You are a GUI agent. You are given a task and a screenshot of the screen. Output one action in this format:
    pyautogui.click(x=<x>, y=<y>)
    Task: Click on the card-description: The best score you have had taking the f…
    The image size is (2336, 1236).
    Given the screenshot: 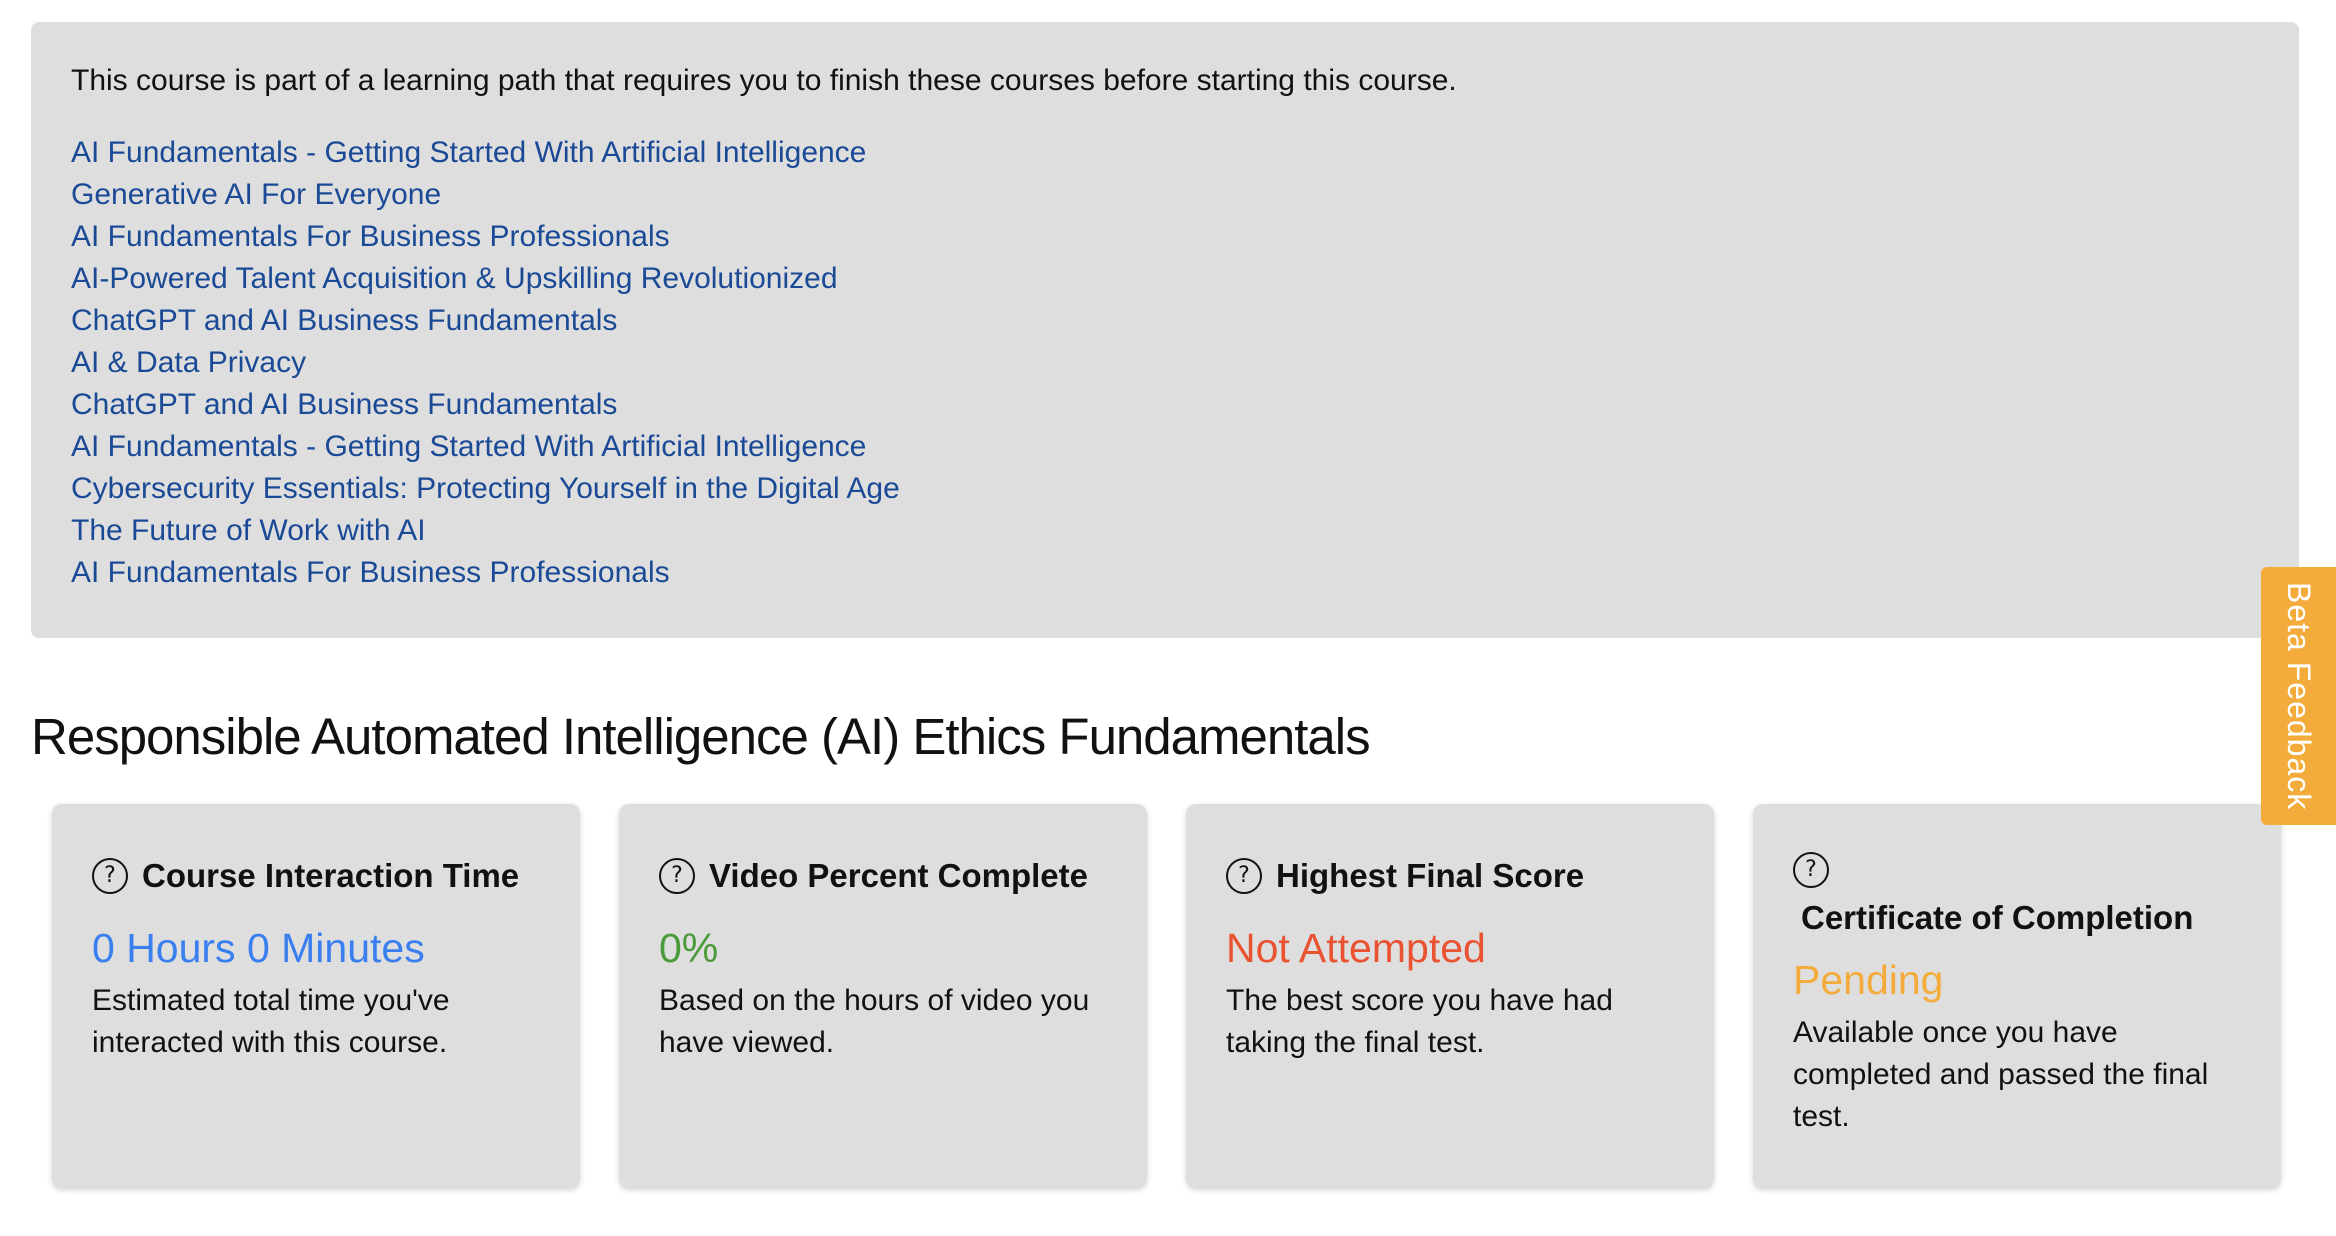 What is the action you would take?
    pyautogui.click(x=1419, y=1021)
    